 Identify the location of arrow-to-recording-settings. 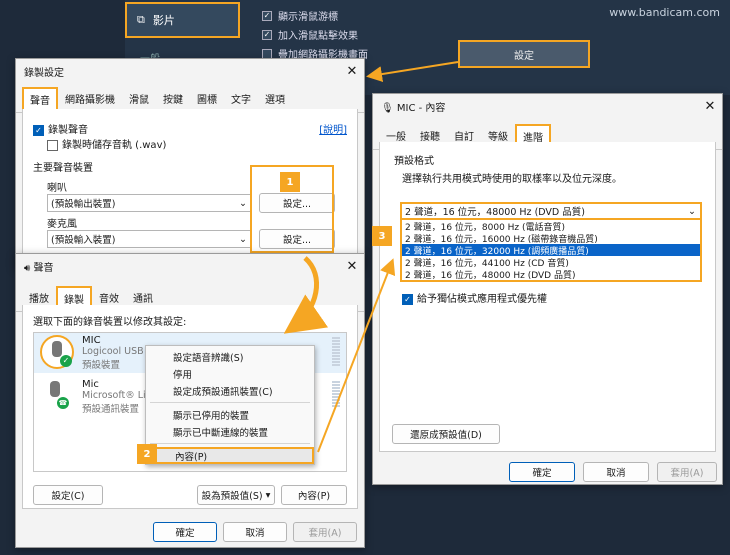
(412, 72).